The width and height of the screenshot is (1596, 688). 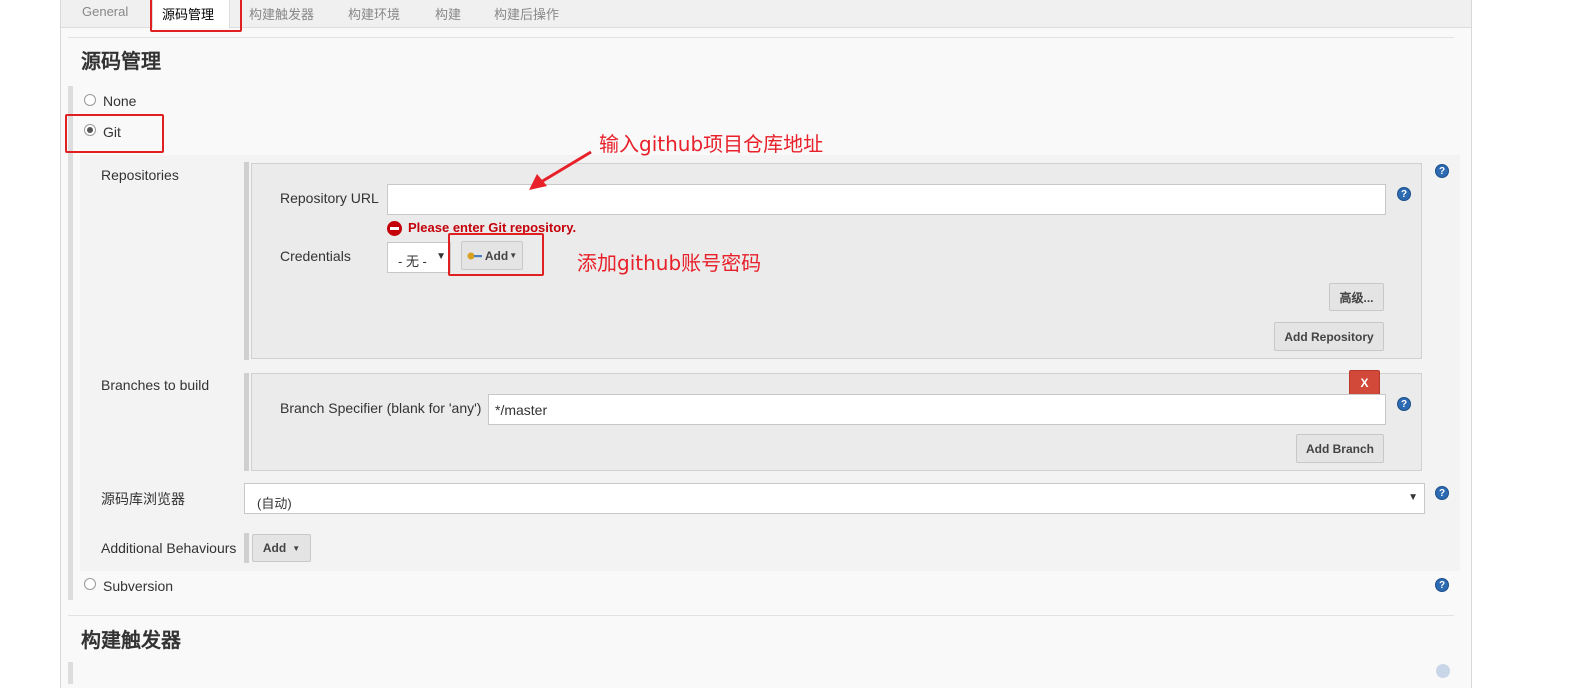 I want to click on repository-url-help-icon: ?, so click(x=1404, y=194).